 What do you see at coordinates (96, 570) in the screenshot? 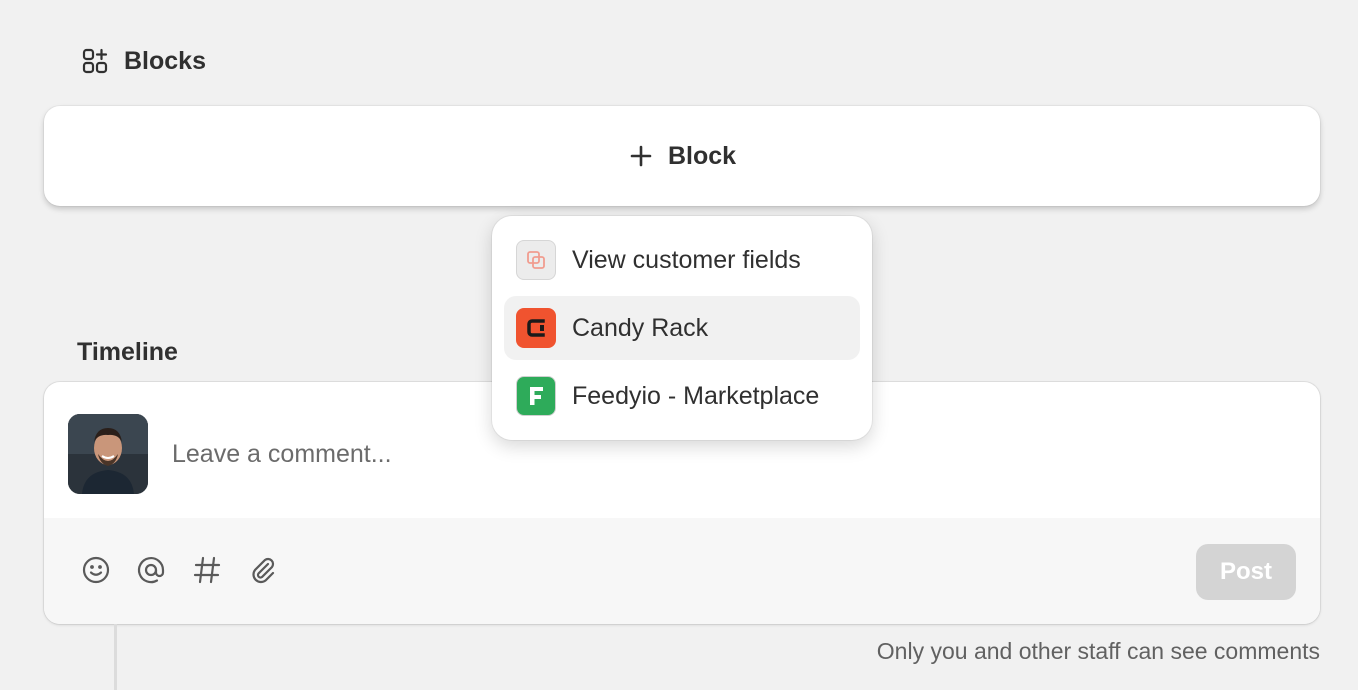
I see `emoji-icon` at bounding box center [96, 570].